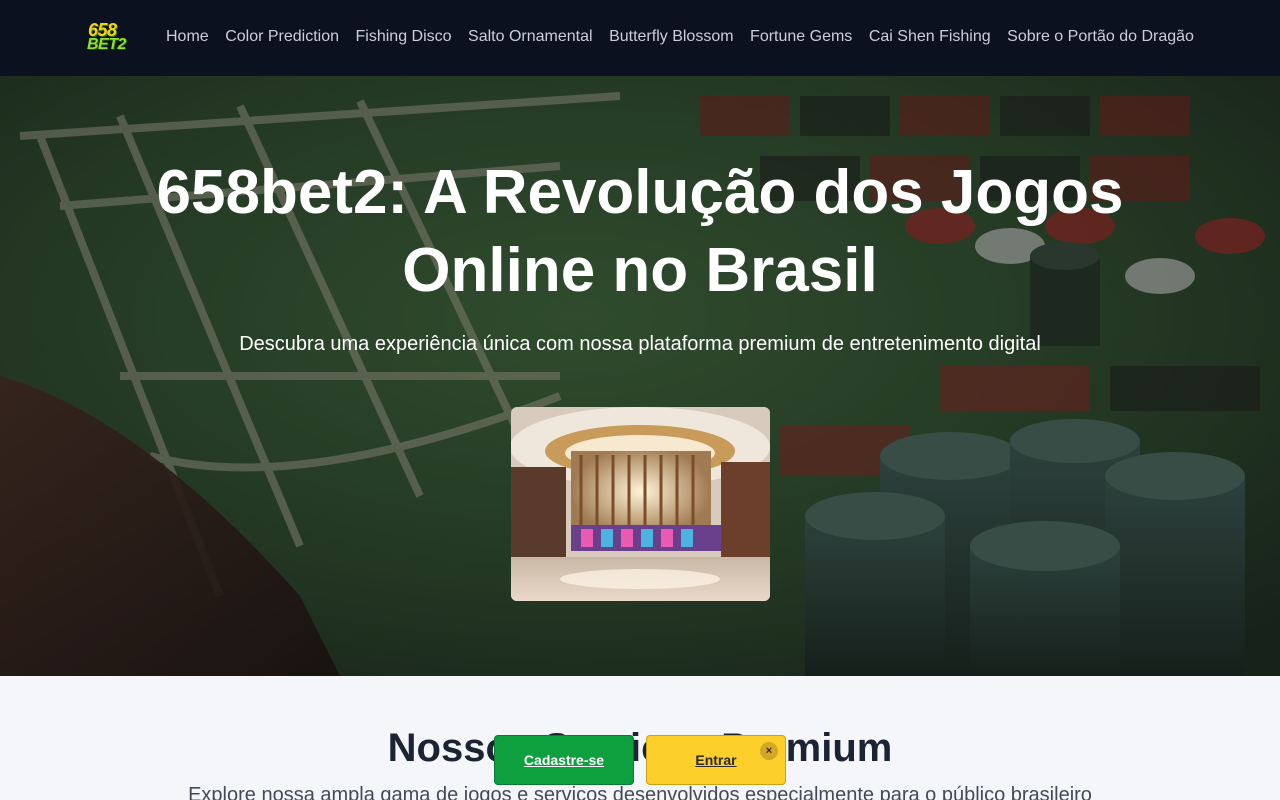 This screenshot has width=1280, height=800. What do you see at coordinates (106, 44) in the screenshot?
I see `logo-word: BET2` at bounding box center [106, 44].